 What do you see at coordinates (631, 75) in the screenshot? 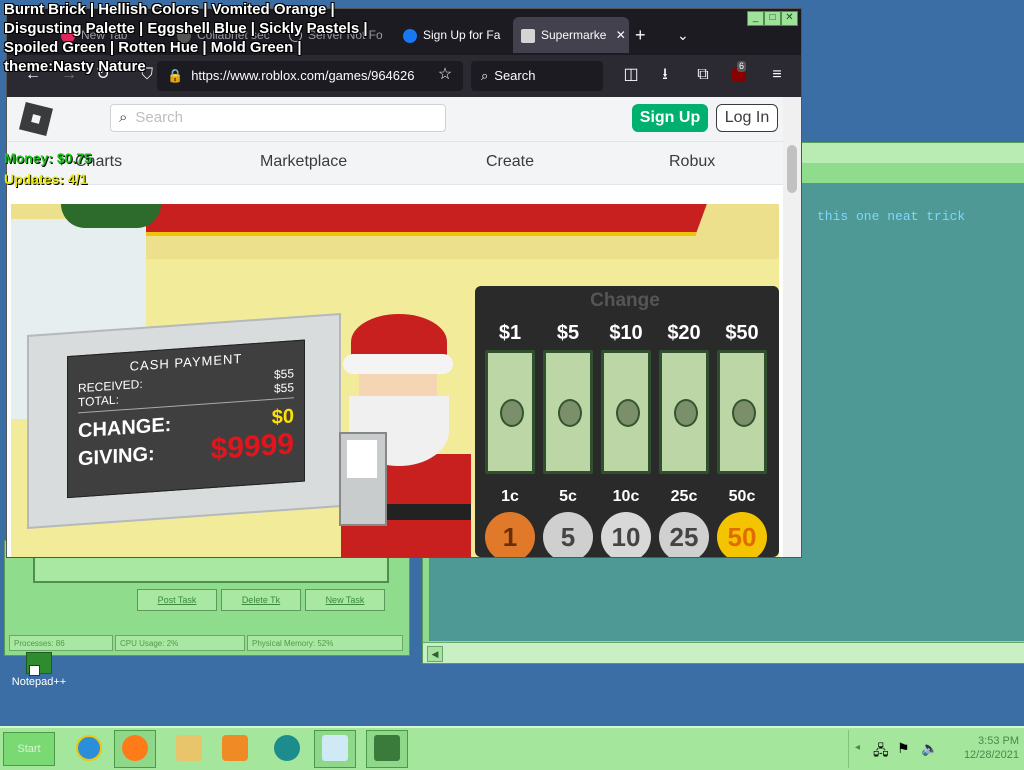
I see `pocket-icon: ◫` at bounding box center [631, 75].